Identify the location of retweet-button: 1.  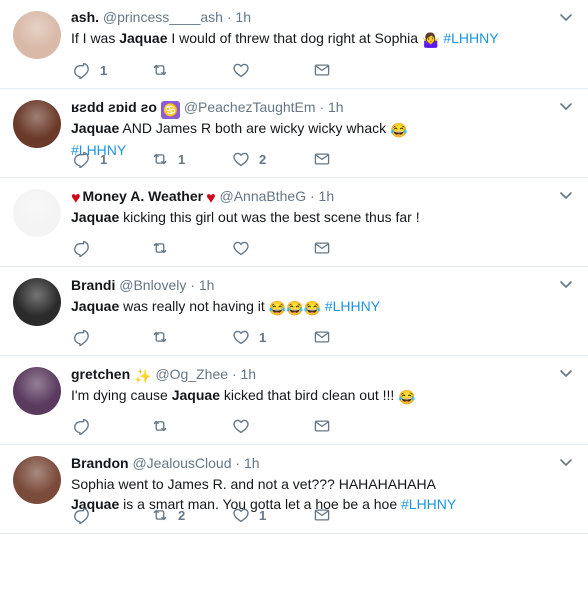
(168, 159).